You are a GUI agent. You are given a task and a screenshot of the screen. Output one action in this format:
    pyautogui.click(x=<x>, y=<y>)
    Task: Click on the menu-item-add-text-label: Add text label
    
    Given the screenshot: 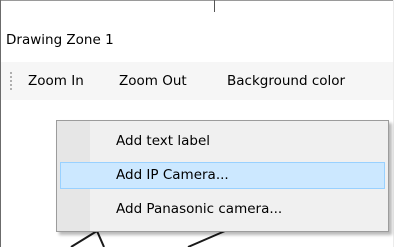 What is the action you would take?
    pyautogui.click(x=222, y=141)
    